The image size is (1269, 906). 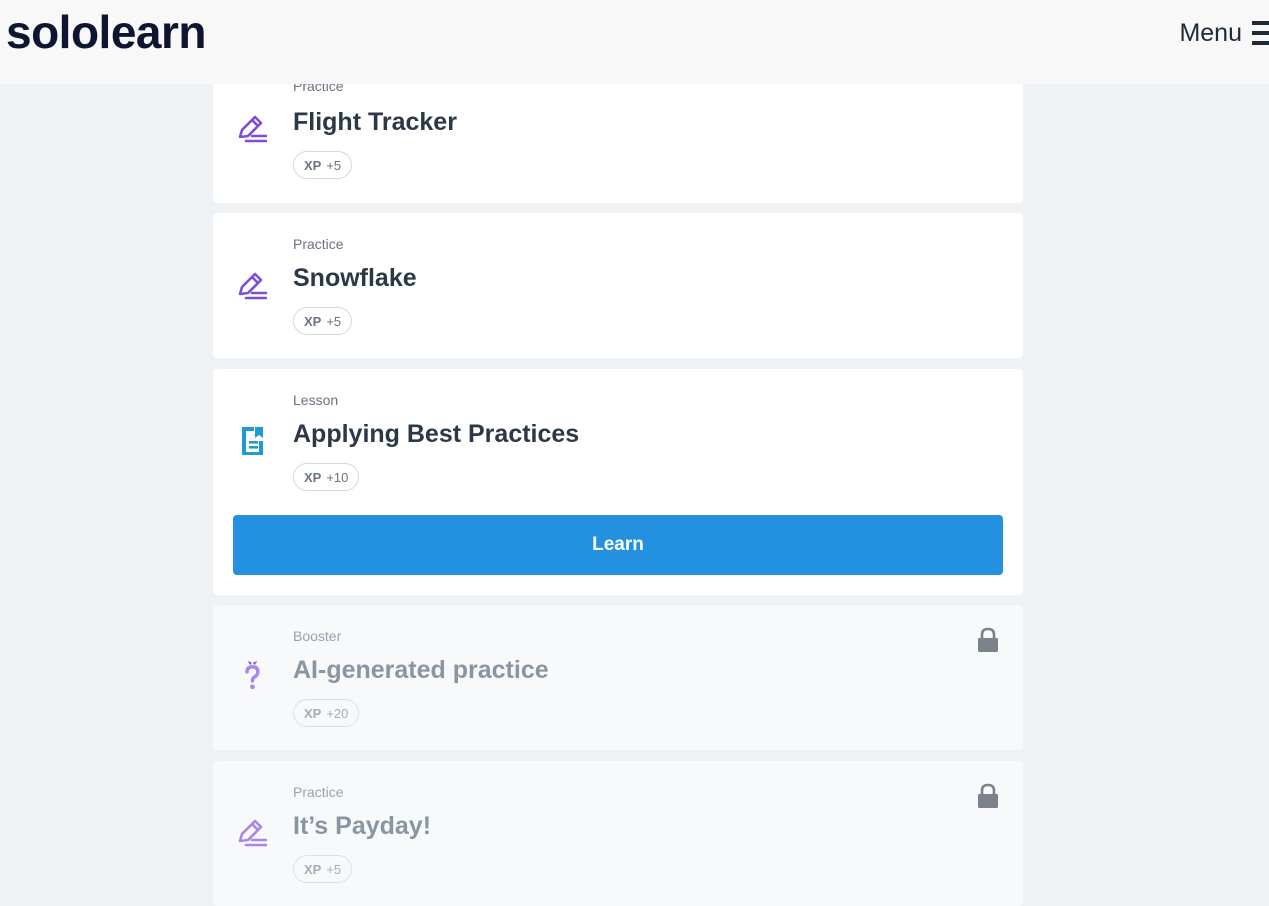 I want to click on sololearn-logo: sololearn, so click(x=106, y=32).